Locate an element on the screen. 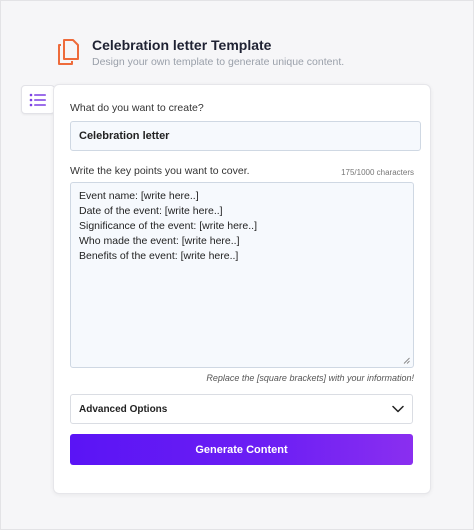 This screenshot has width=474, height=530. chevron-down-icon is located at coordinates (398, 409).